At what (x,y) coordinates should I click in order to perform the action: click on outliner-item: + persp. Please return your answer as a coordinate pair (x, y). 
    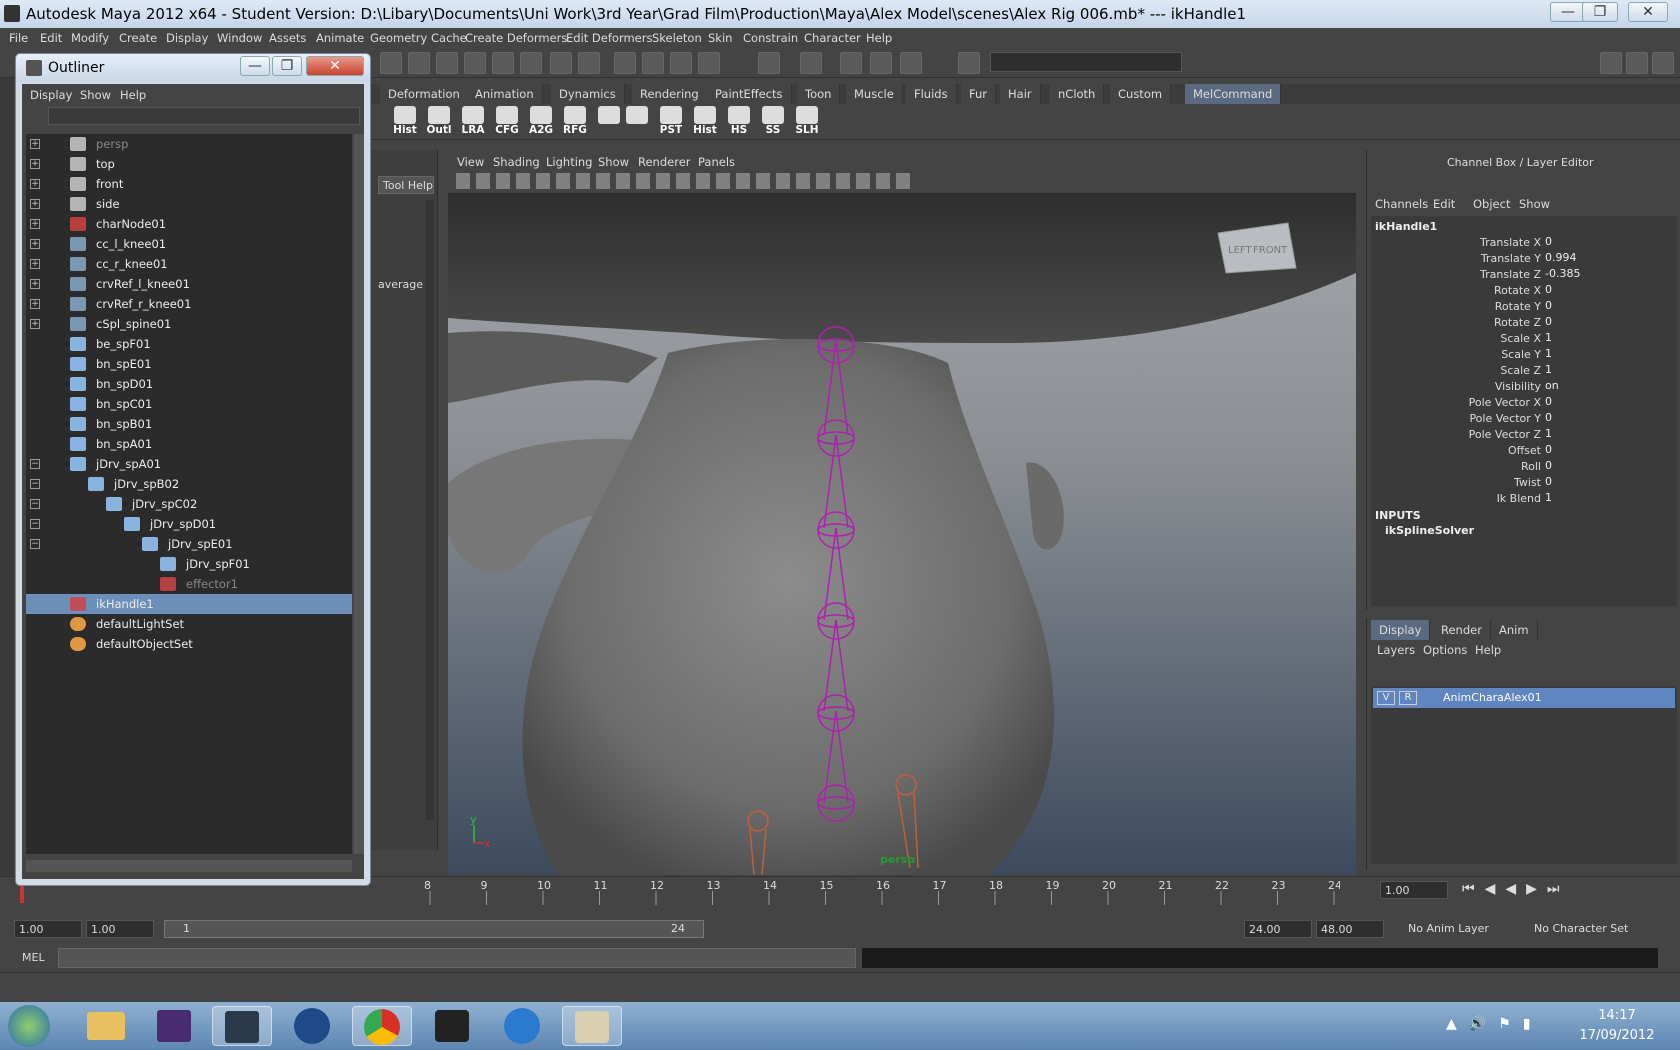
    Looking at the image, I should click on (189, 144).